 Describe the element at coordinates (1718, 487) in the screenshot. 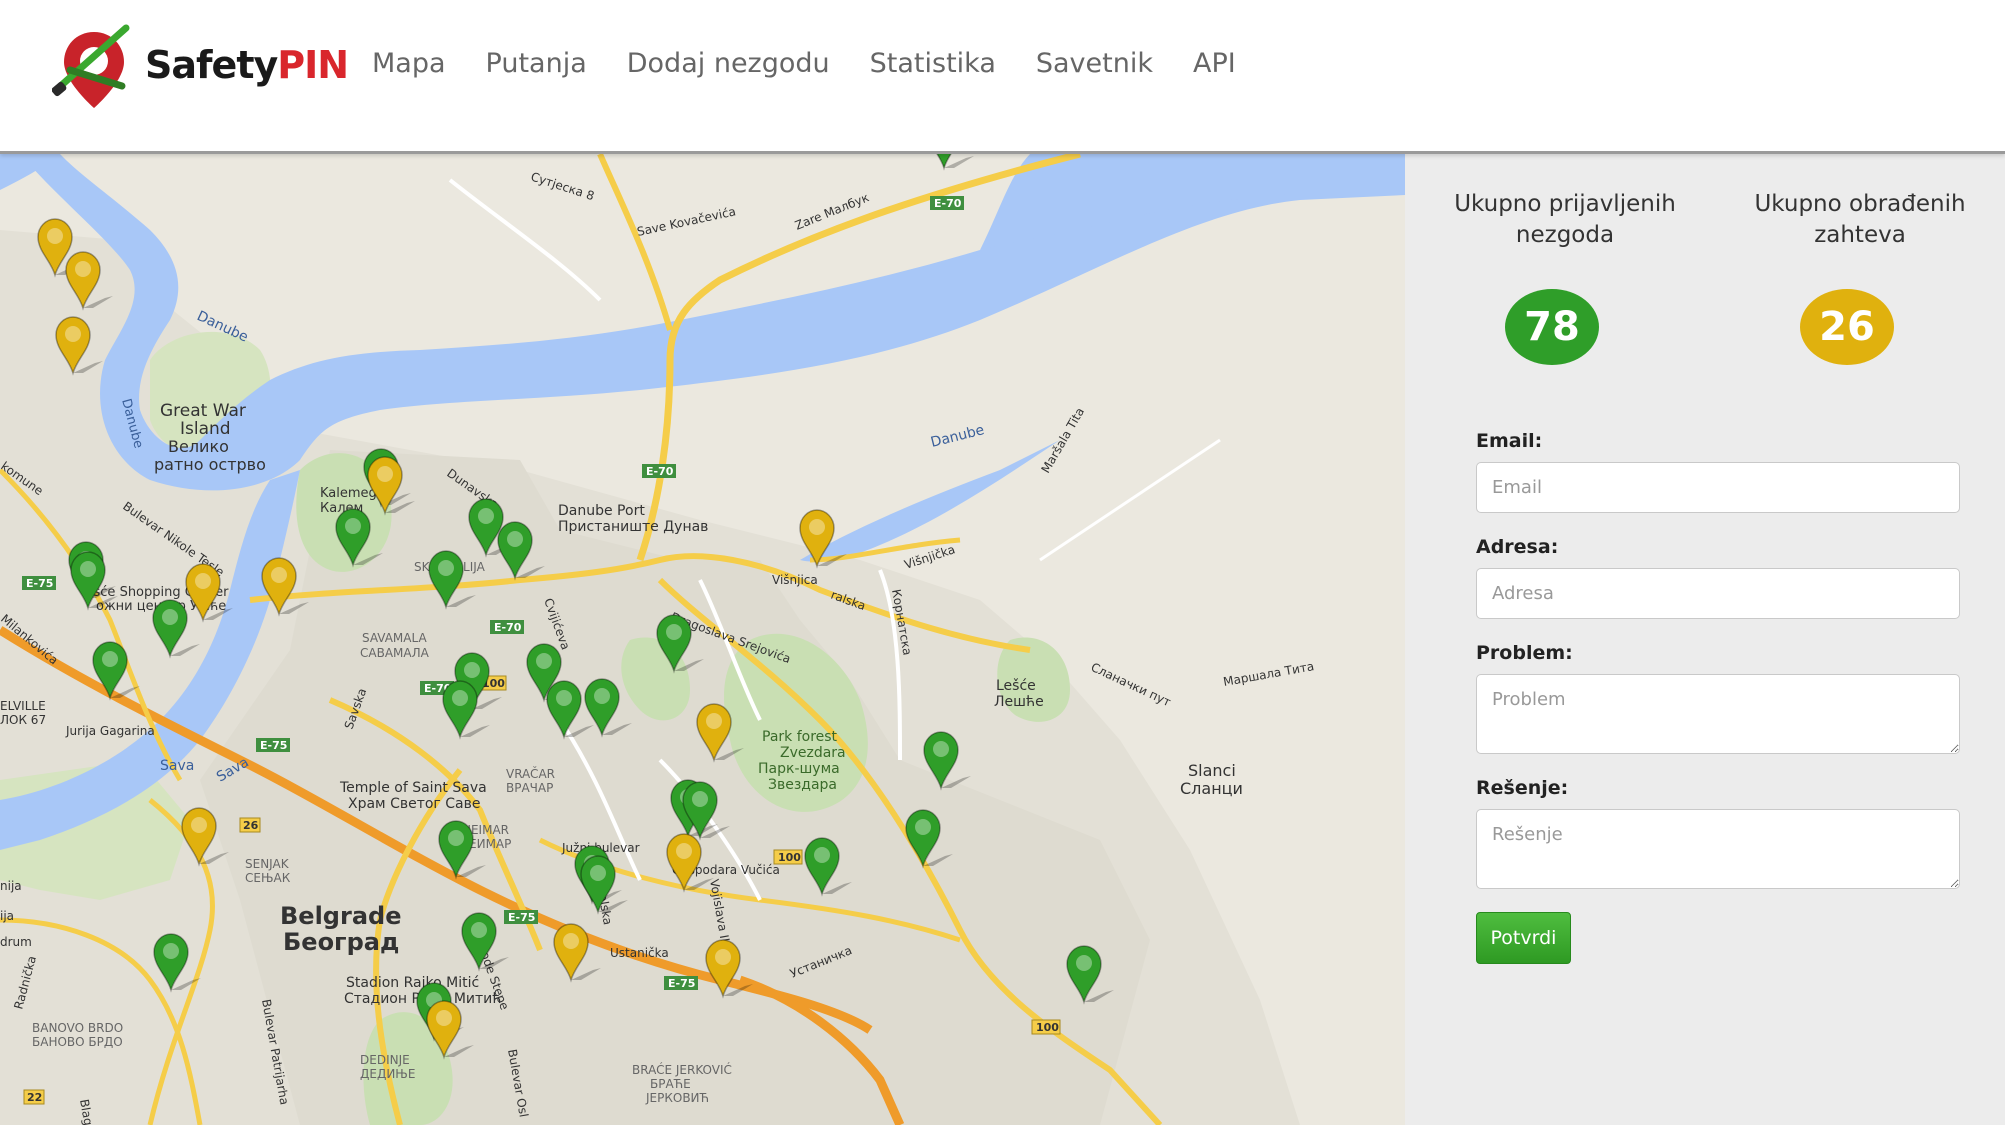

I see `email-field` at that location.